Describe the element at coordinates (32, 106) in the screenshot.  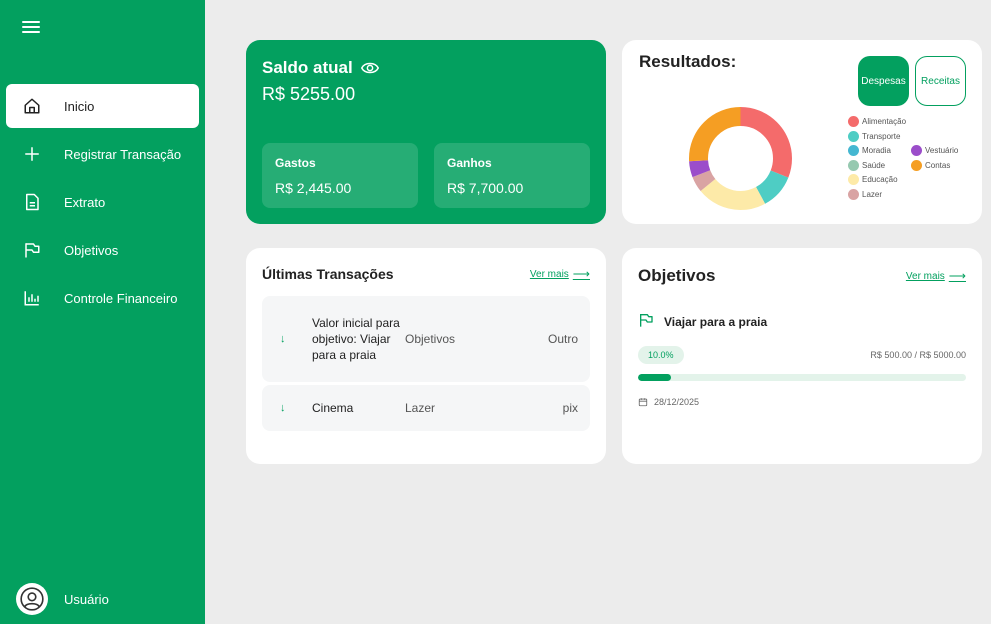
I see `home-icon` at that location.